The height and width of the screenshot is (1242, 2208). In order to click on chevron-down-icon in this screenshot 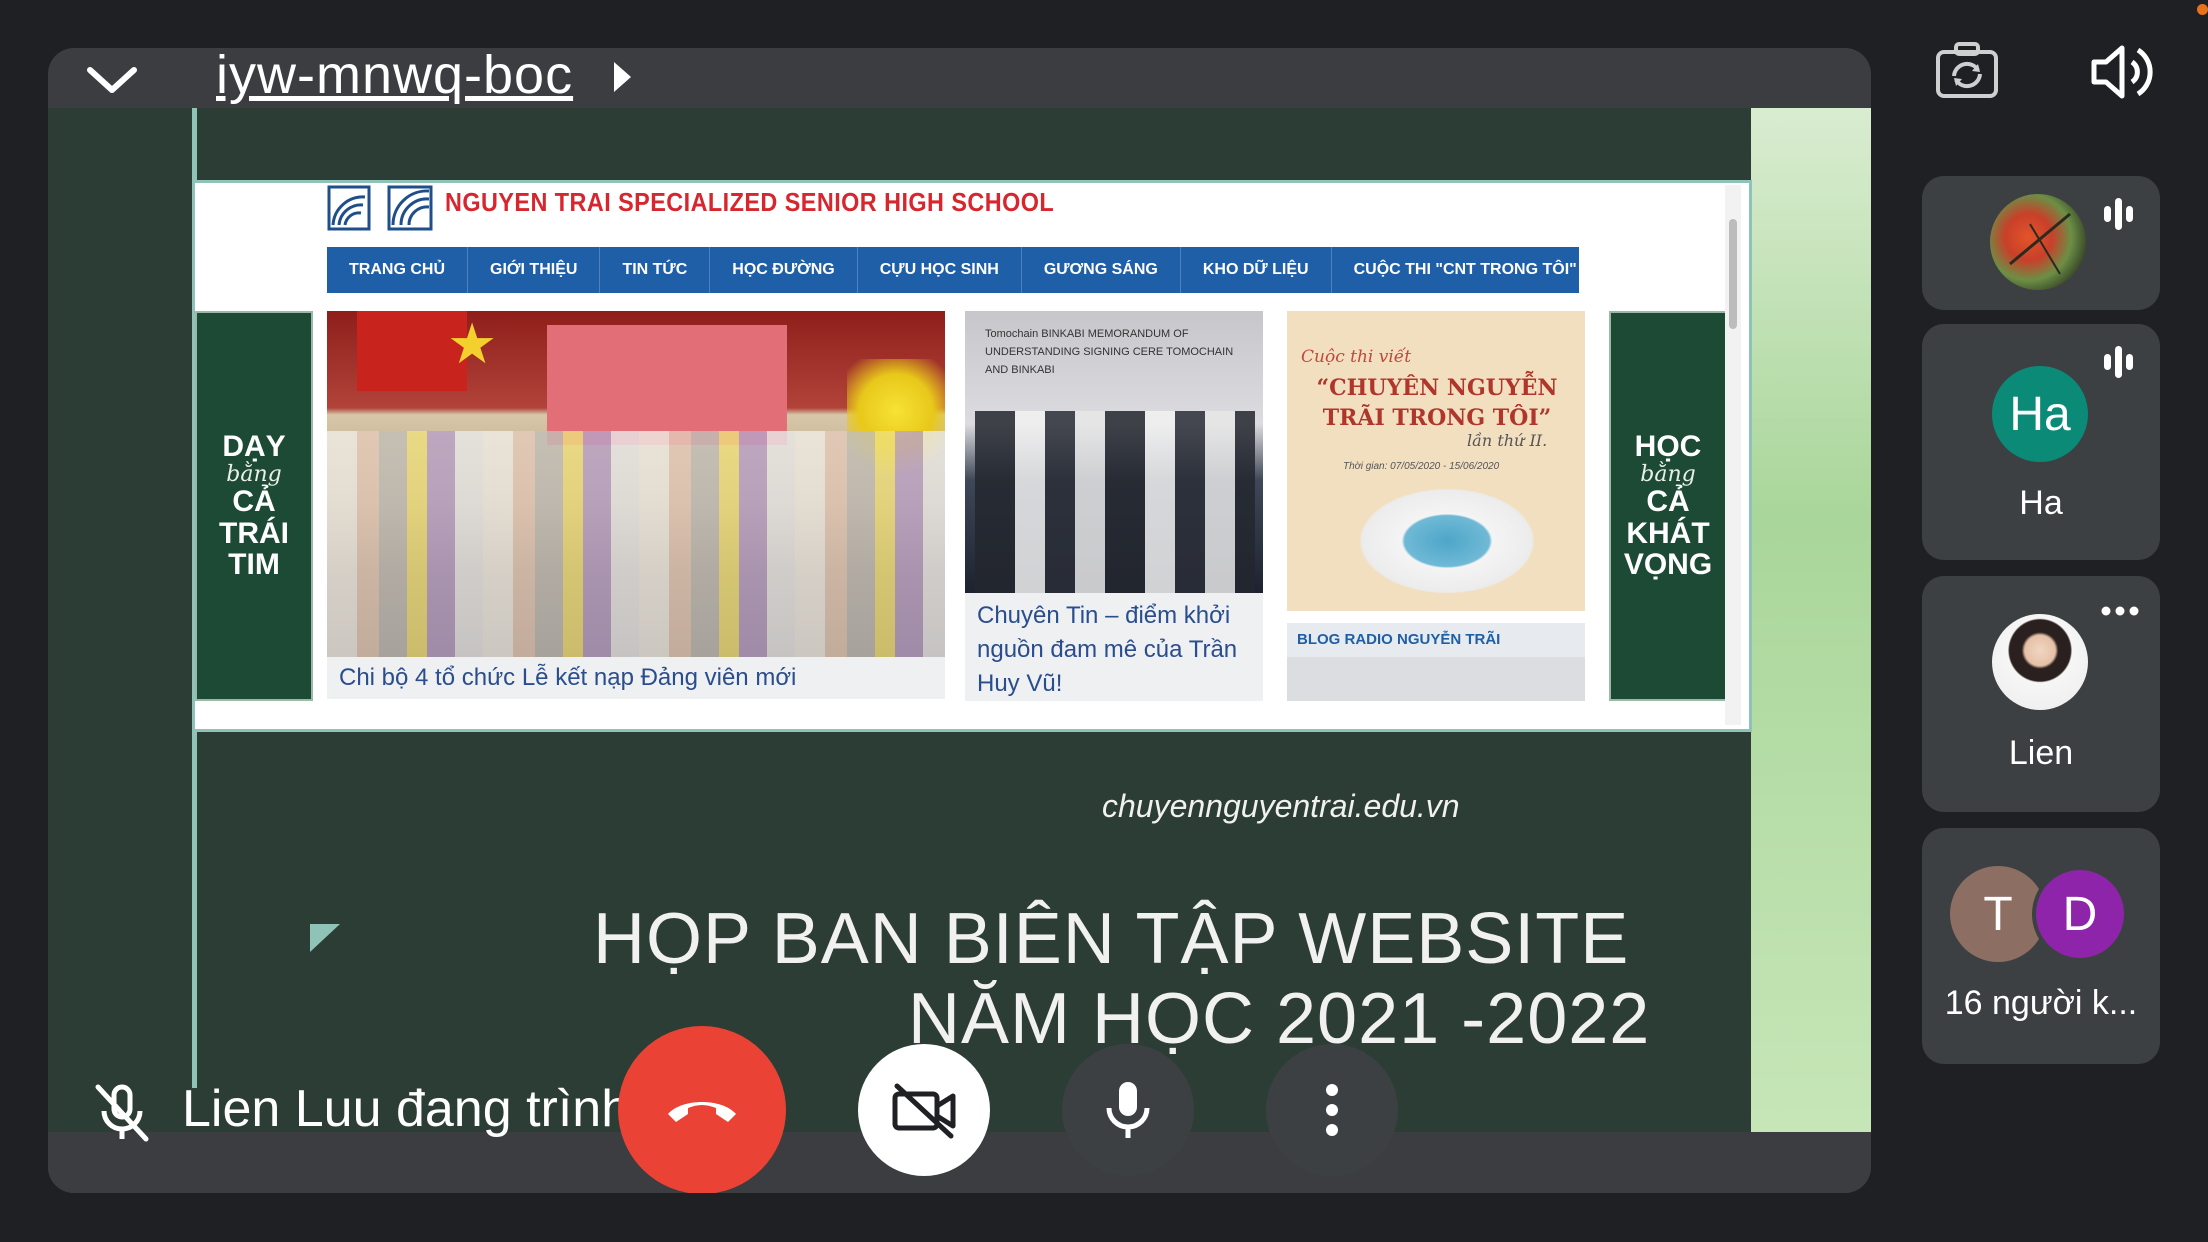, I will do `click(112, 80)`.